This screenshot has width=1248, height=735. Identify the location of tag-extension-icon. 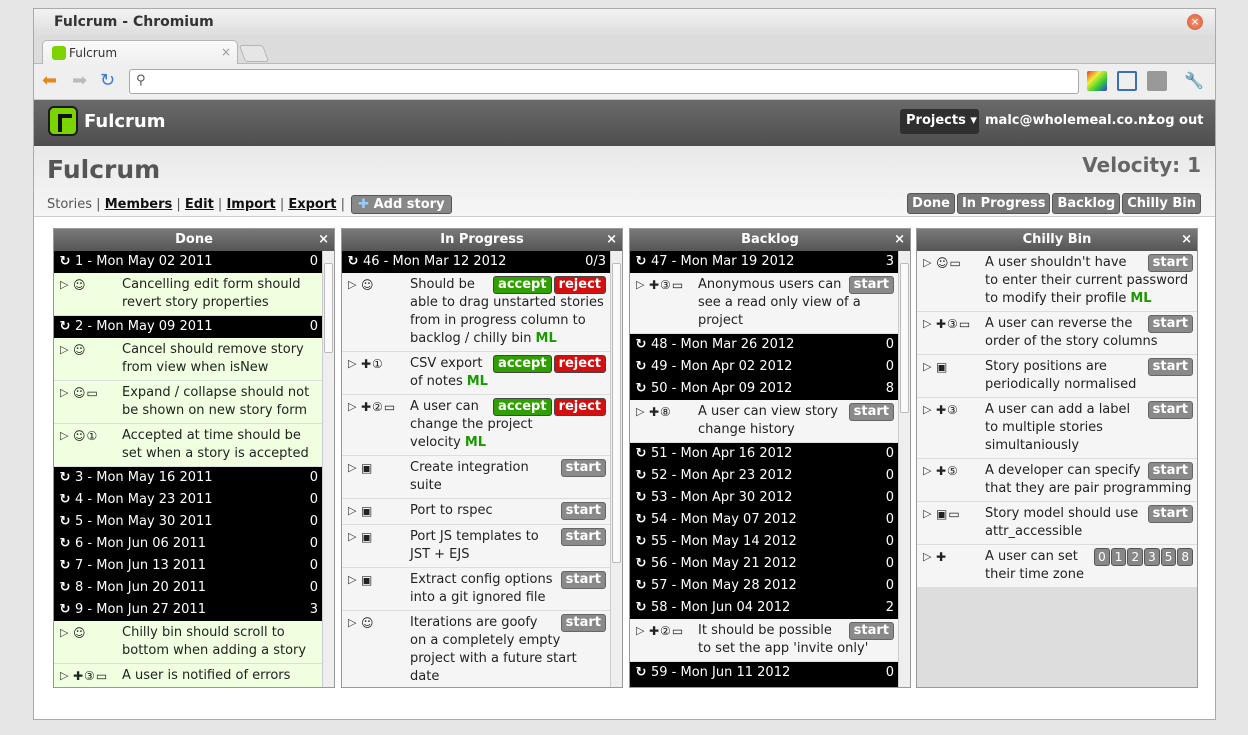
(1157, 81).